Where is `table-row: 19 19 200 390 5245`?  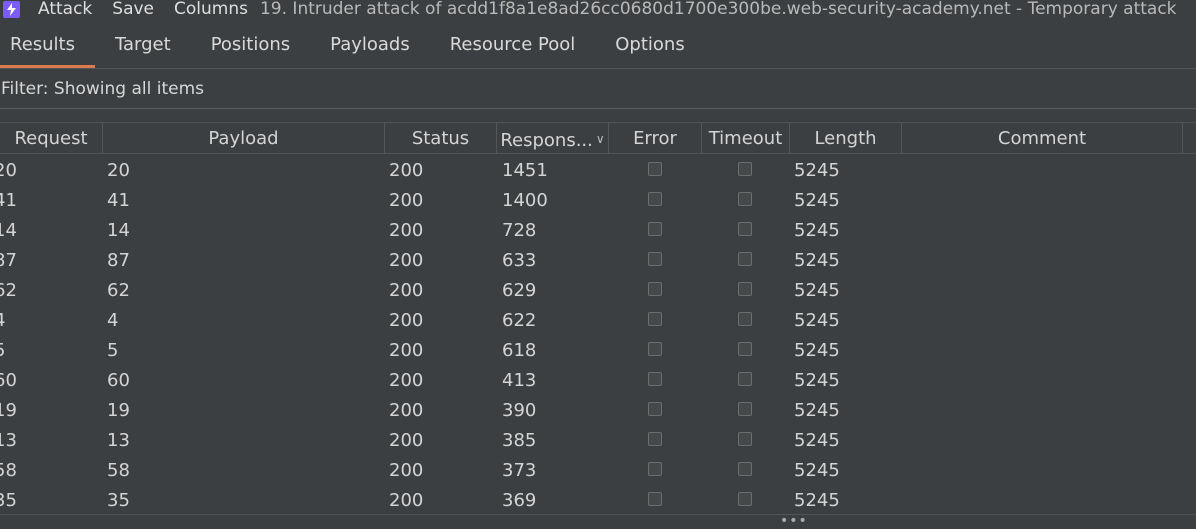 table-row: 19 19 200 390 5245 is located at coordinates (598, 409).